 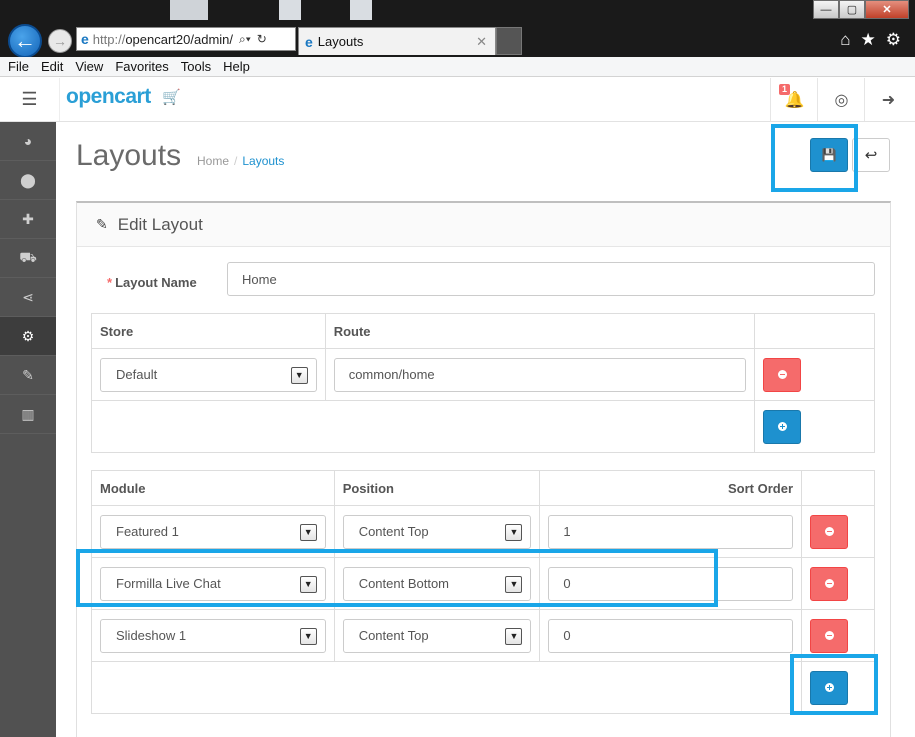 I want to click on module-select: Featured 1 ▼, so click(x=213, y=531).